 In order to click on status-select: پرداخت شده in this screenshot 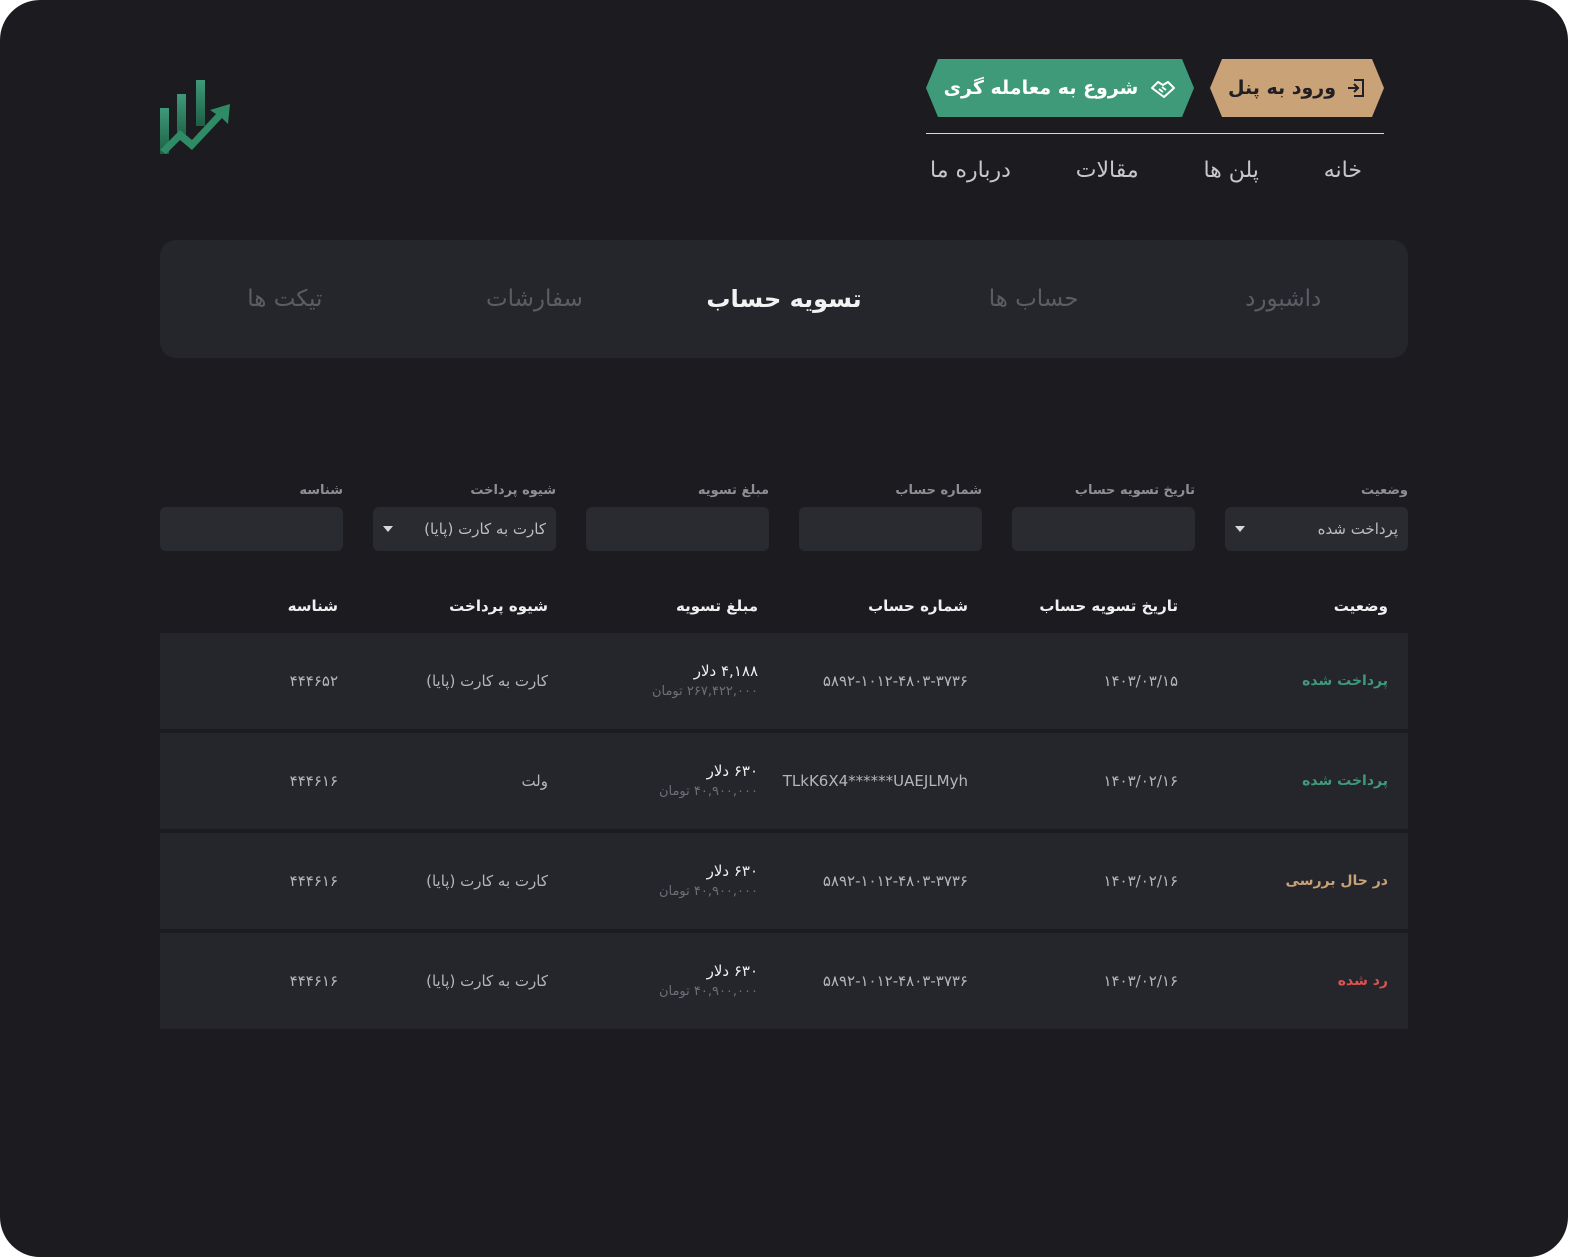, I will do `click(1316, 529)`.